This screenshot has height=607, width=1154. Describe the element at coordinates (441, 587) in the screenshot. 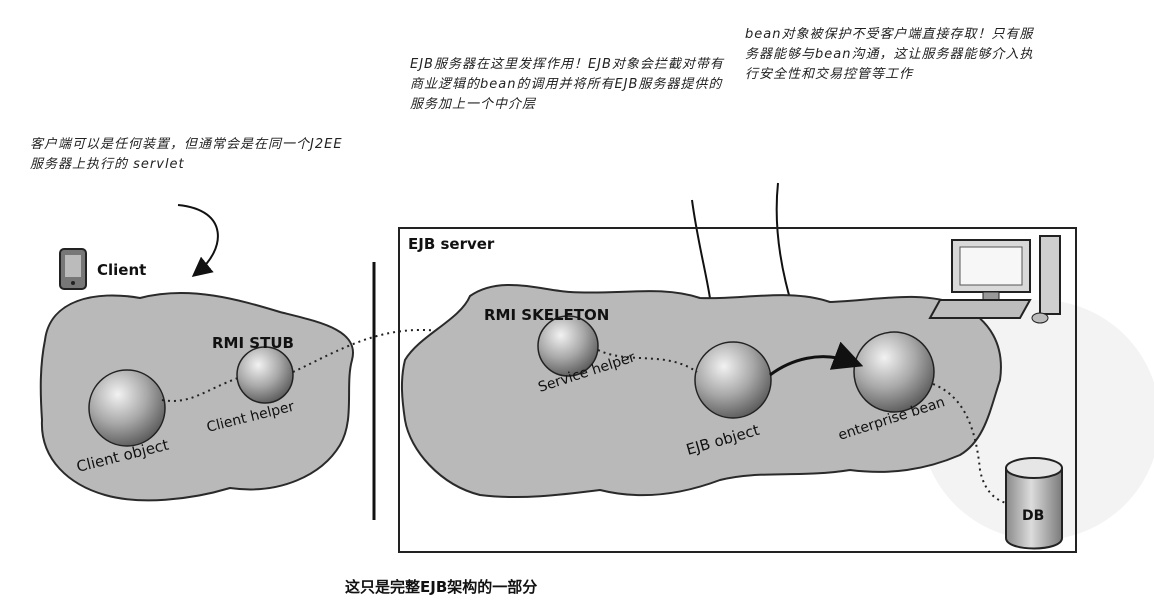

I see `figure-caption: 这只是完整EJB架构的一部分` at that location.